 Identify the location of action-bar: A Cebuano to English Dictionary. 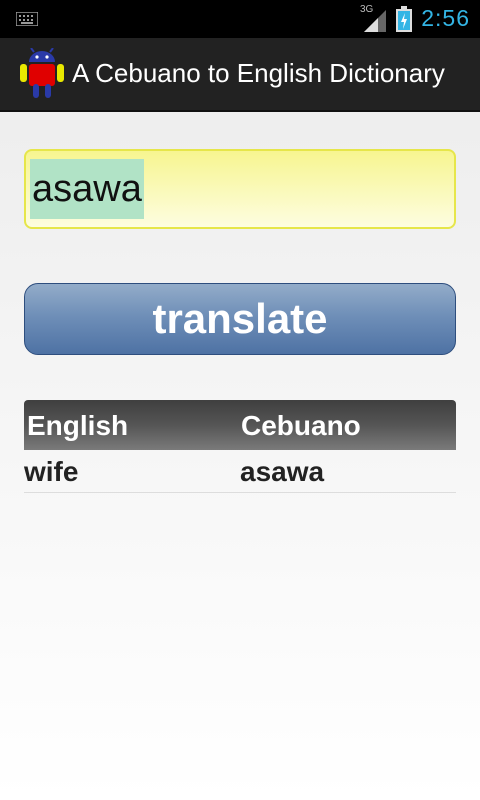
(240, 75).